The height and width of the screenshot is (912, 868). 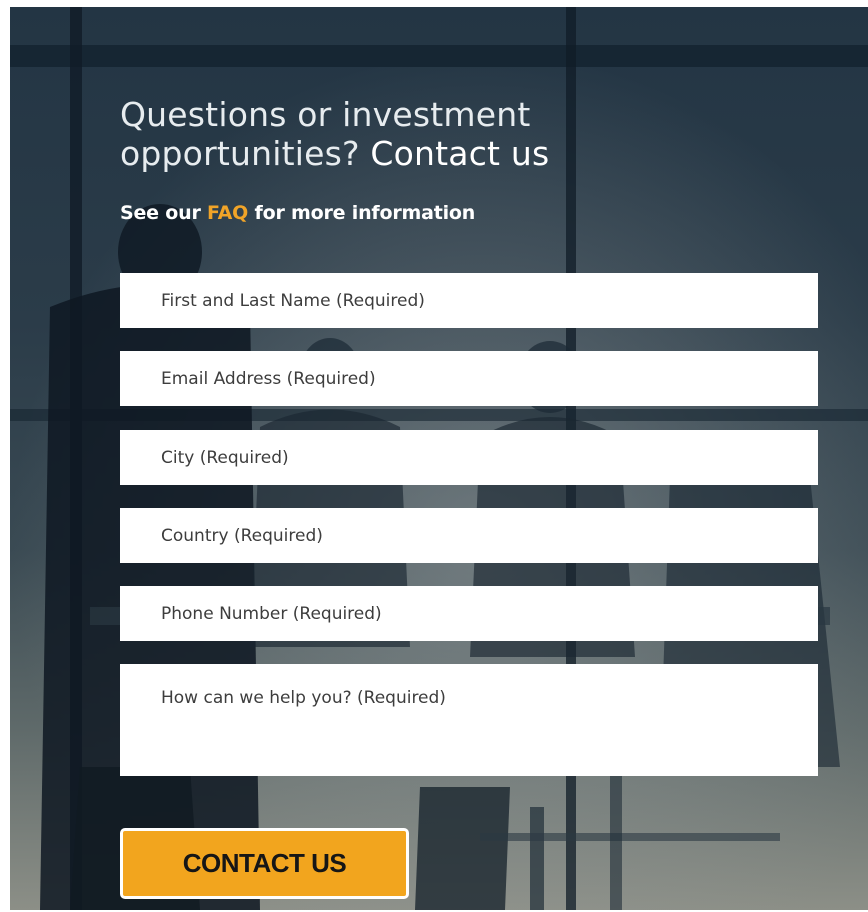 What do you see at coordinates (469, 720) in the screenshot?
I see `message-textarea` at bounding box center [469, 720].